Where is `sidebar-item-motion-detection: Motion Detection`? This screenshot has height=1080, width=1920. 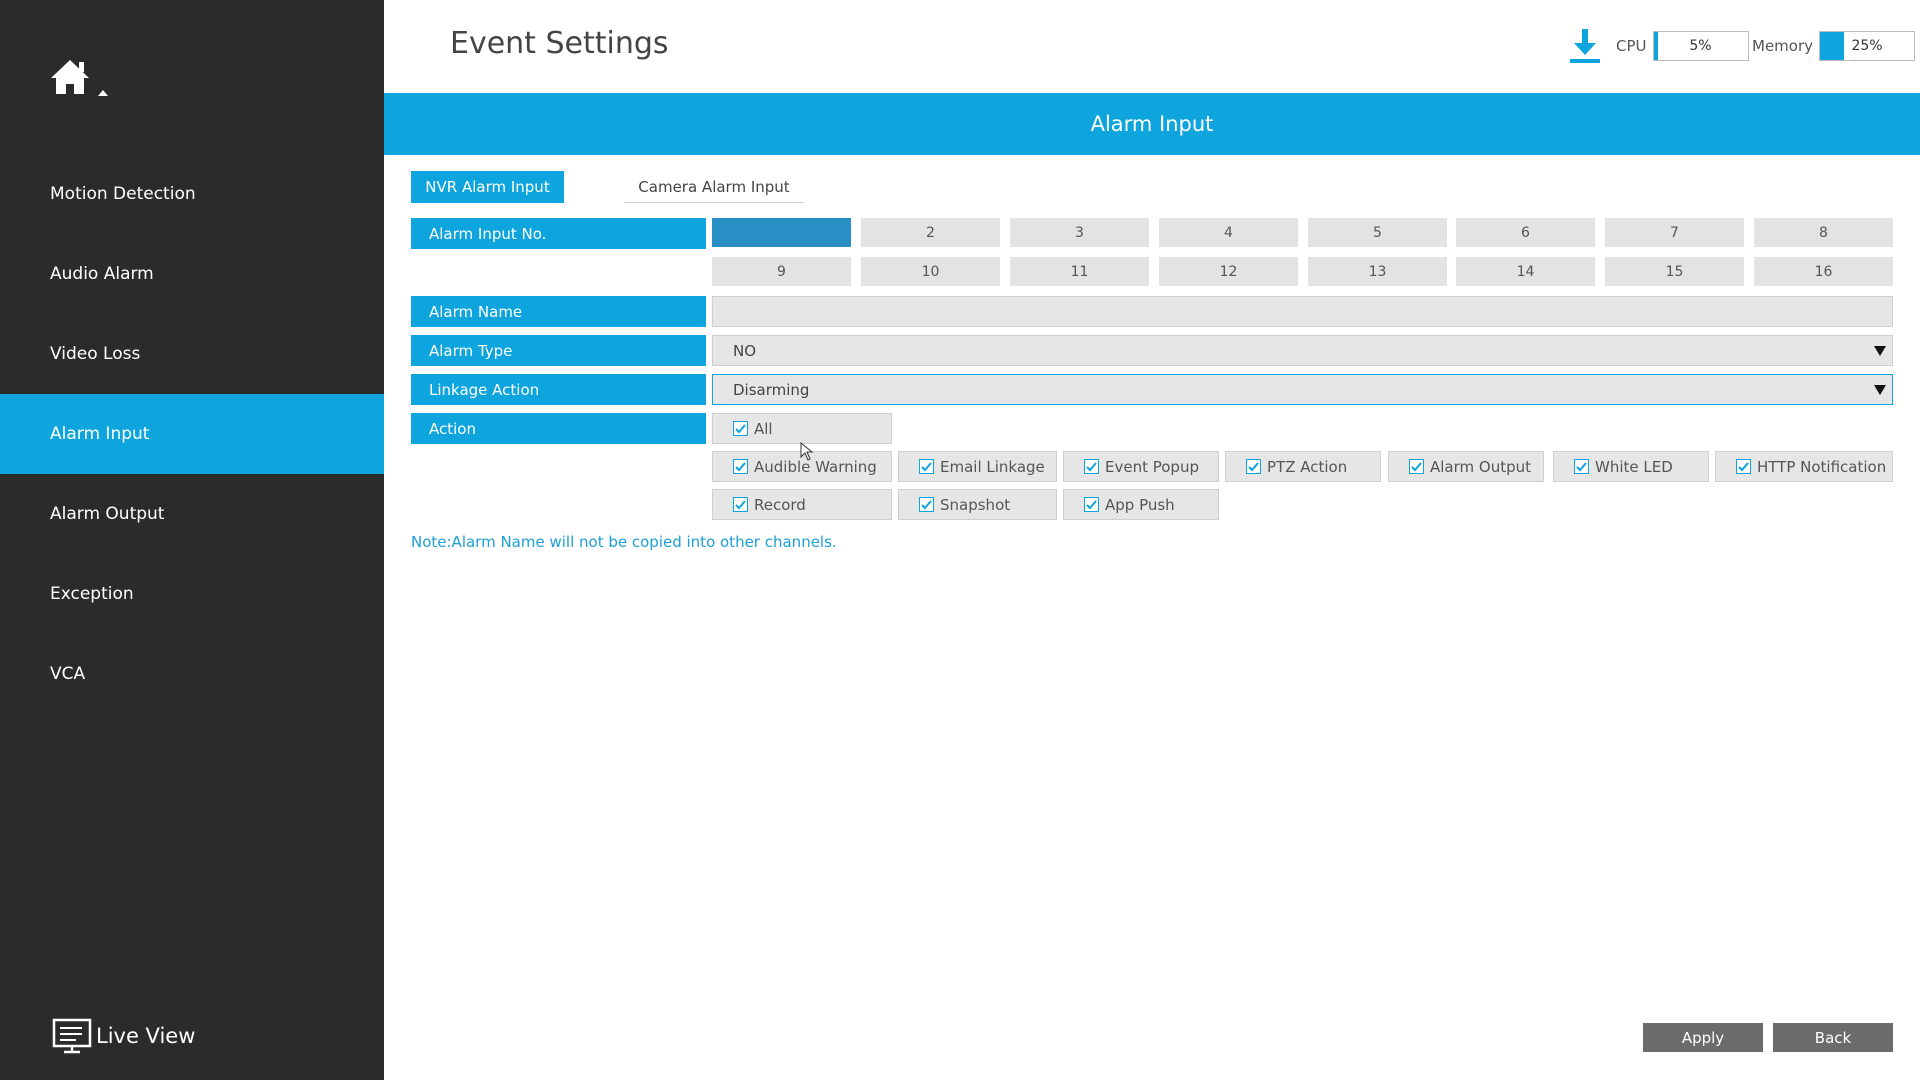 sidebar-item-motion-detection: Motion Detection is located at coordinates (192, 194).